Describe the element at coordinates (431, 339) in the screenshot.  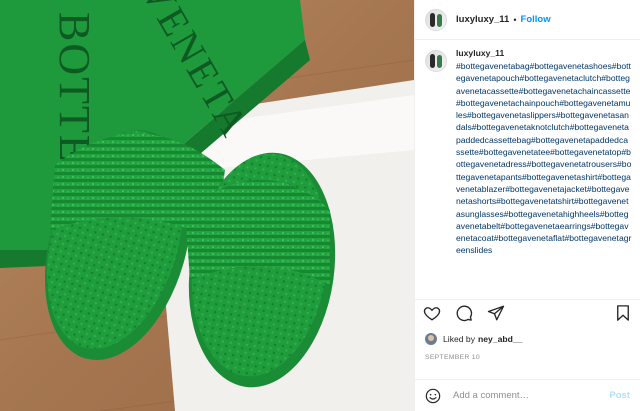
I see `liker-avatar` at that location.